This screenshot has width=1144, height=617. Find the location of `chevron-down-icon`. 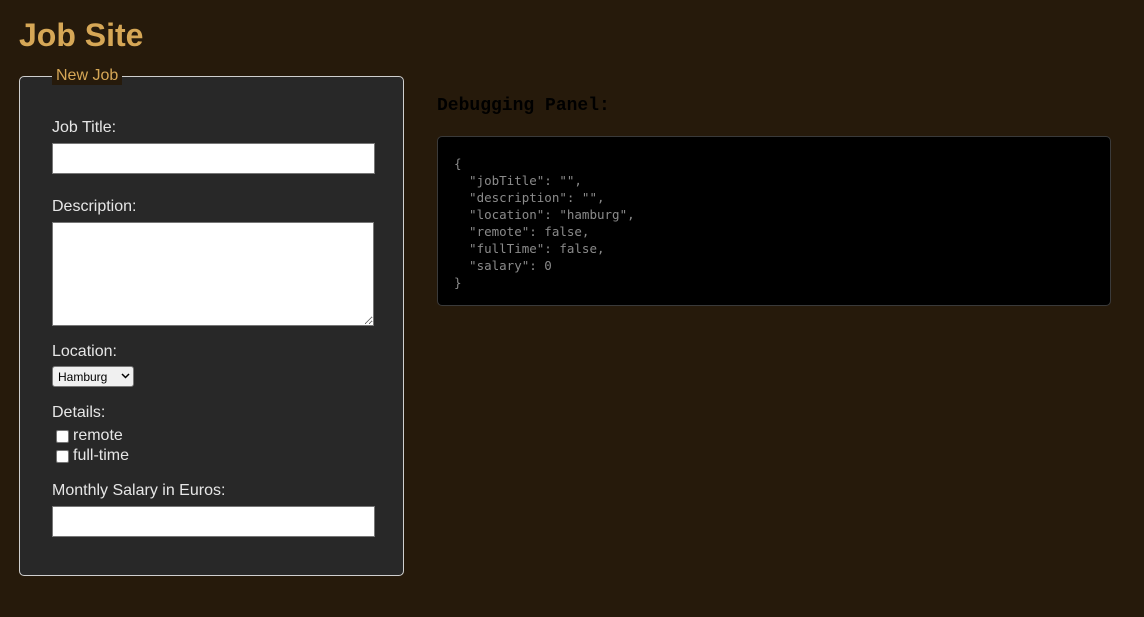

chevron-down-icon is located at coordinates (125, 376).